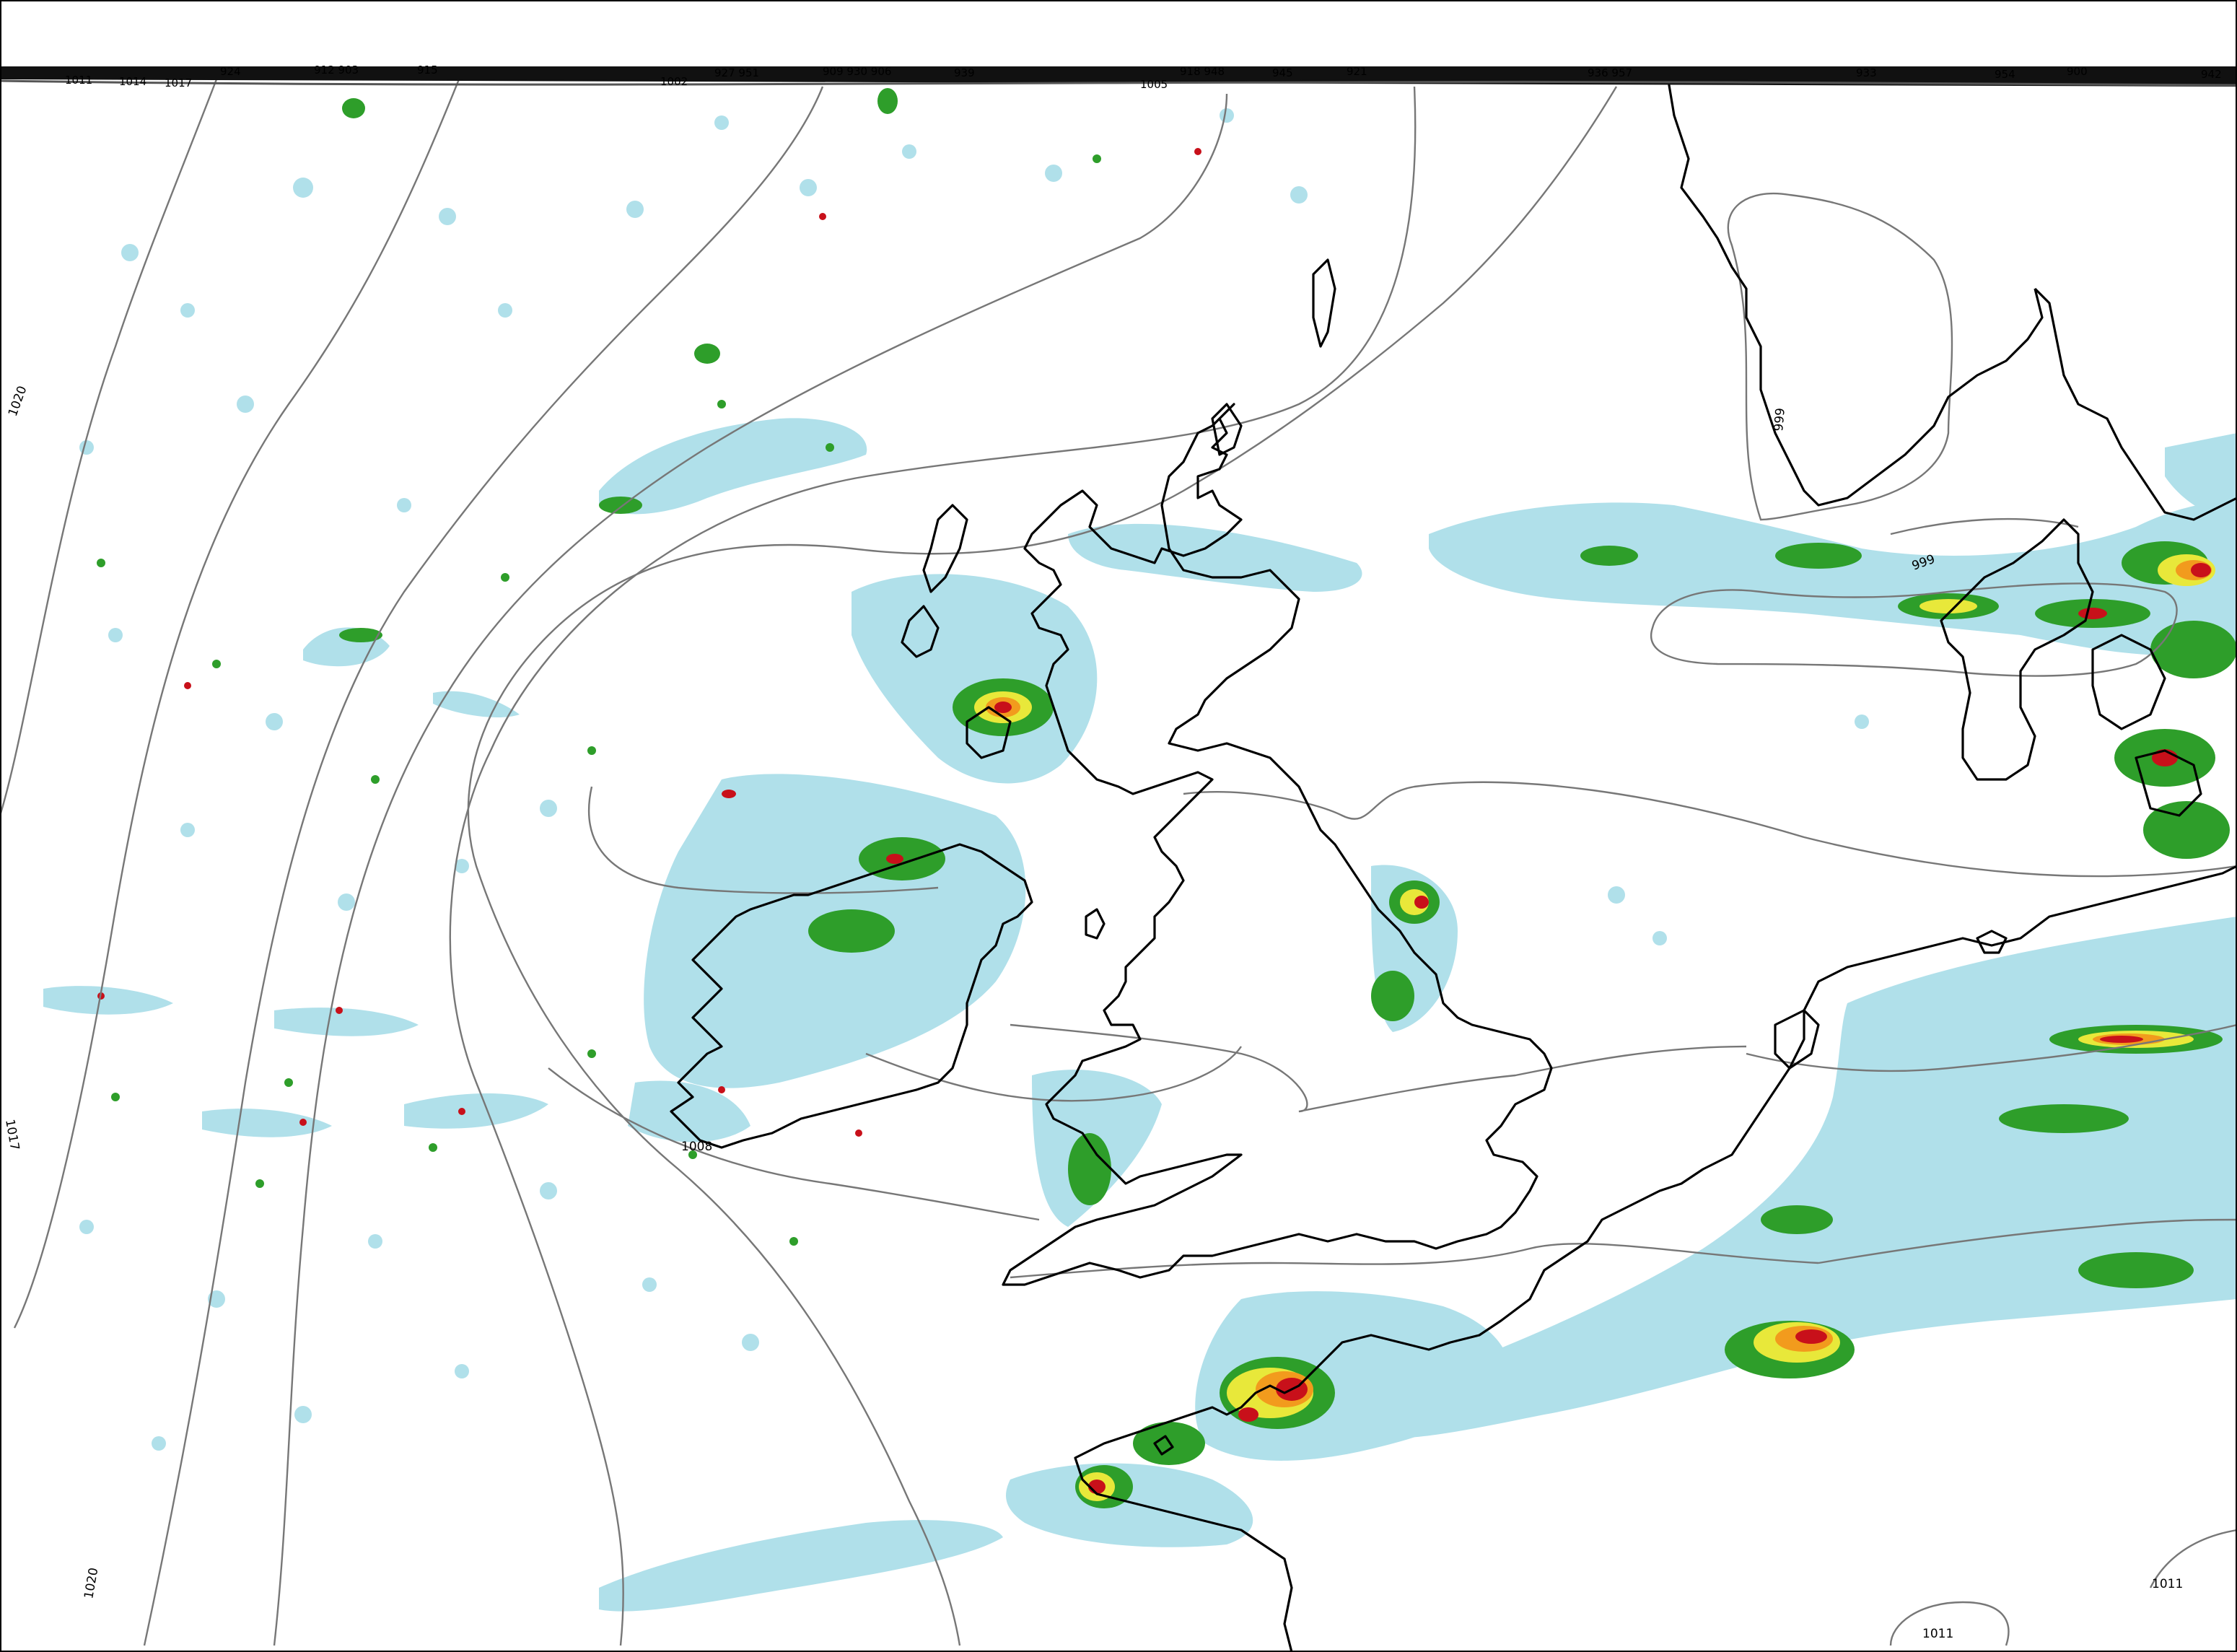 The height and width of the screenshot is (1652, 2237). Describe the element at coordinates (1154, 84) in the screenshot. I see `top-label-1005: 1005` at that location.